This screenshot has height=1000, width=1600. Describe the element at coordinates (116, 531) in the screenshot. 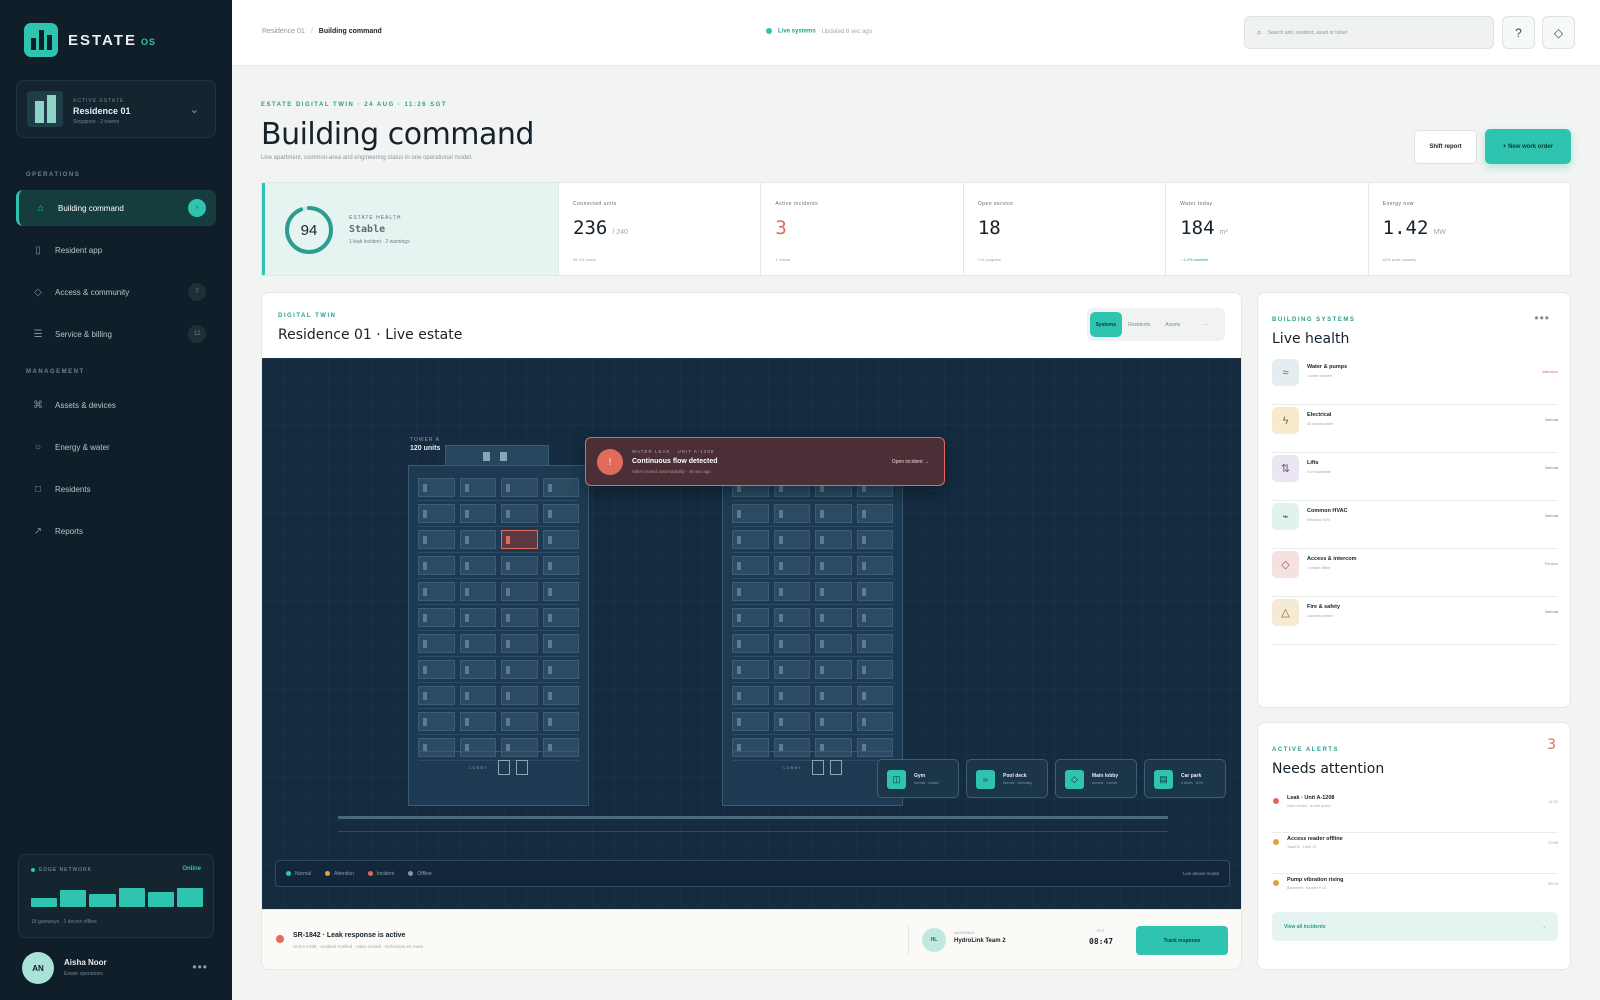

I see `nav-item-reports: ↗ Reports` at that location.